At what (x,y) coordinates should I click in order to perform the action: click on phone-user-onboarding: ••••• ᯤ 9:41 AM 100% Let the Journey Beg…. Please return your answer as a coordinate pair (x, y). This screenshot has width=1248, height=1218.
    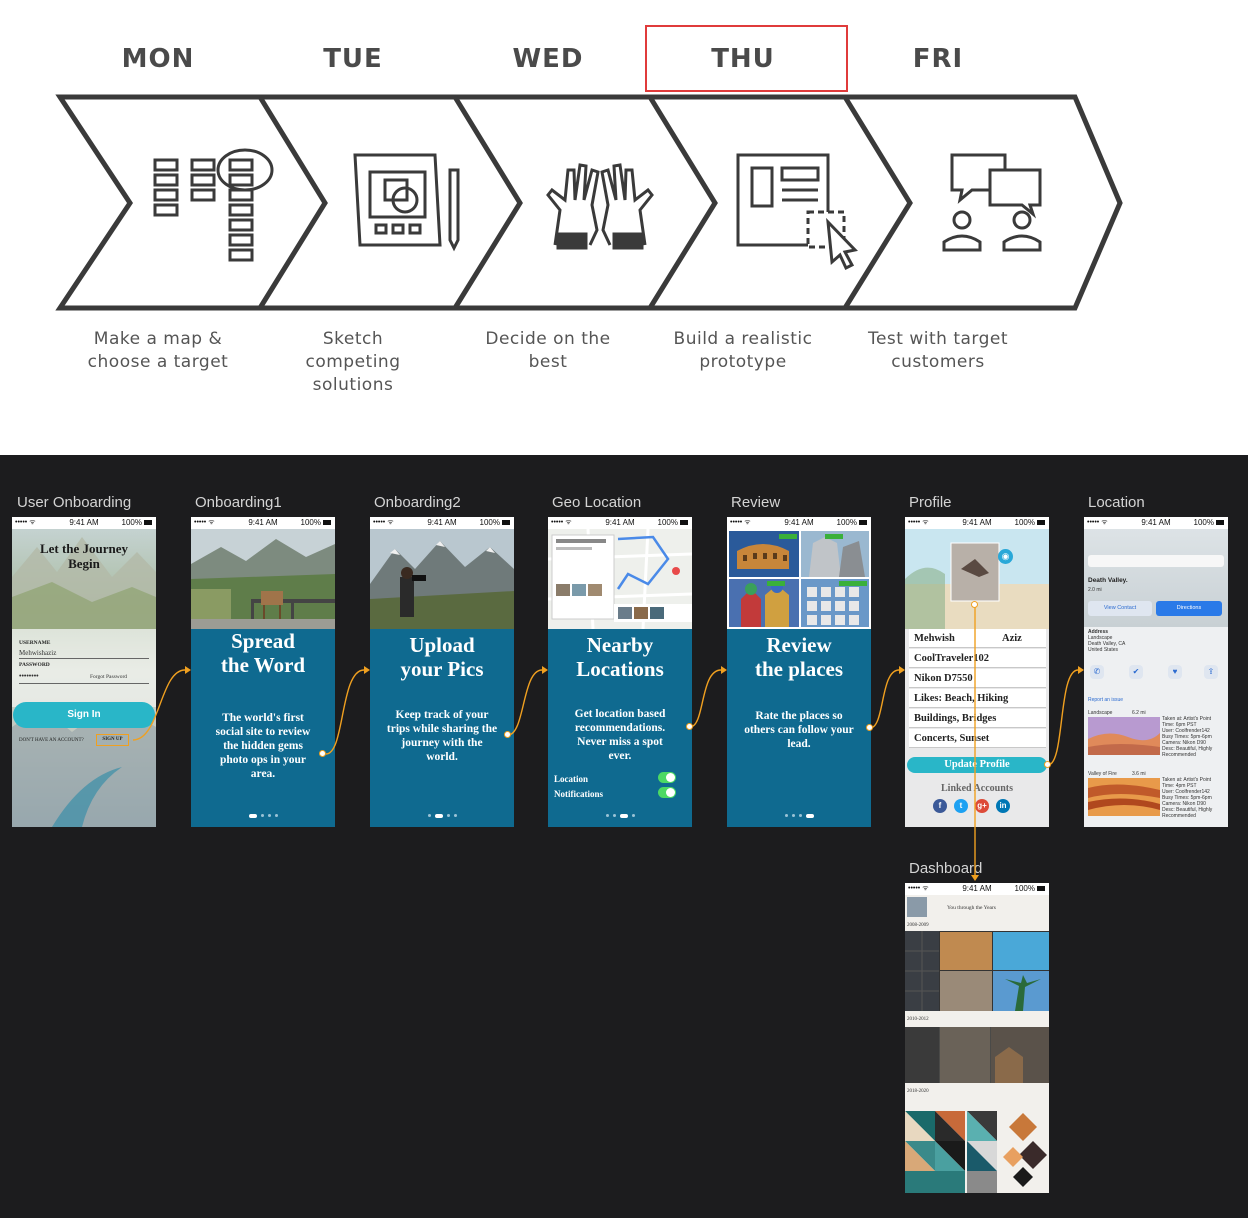
    Looking at the image, I should click on (84, 672).